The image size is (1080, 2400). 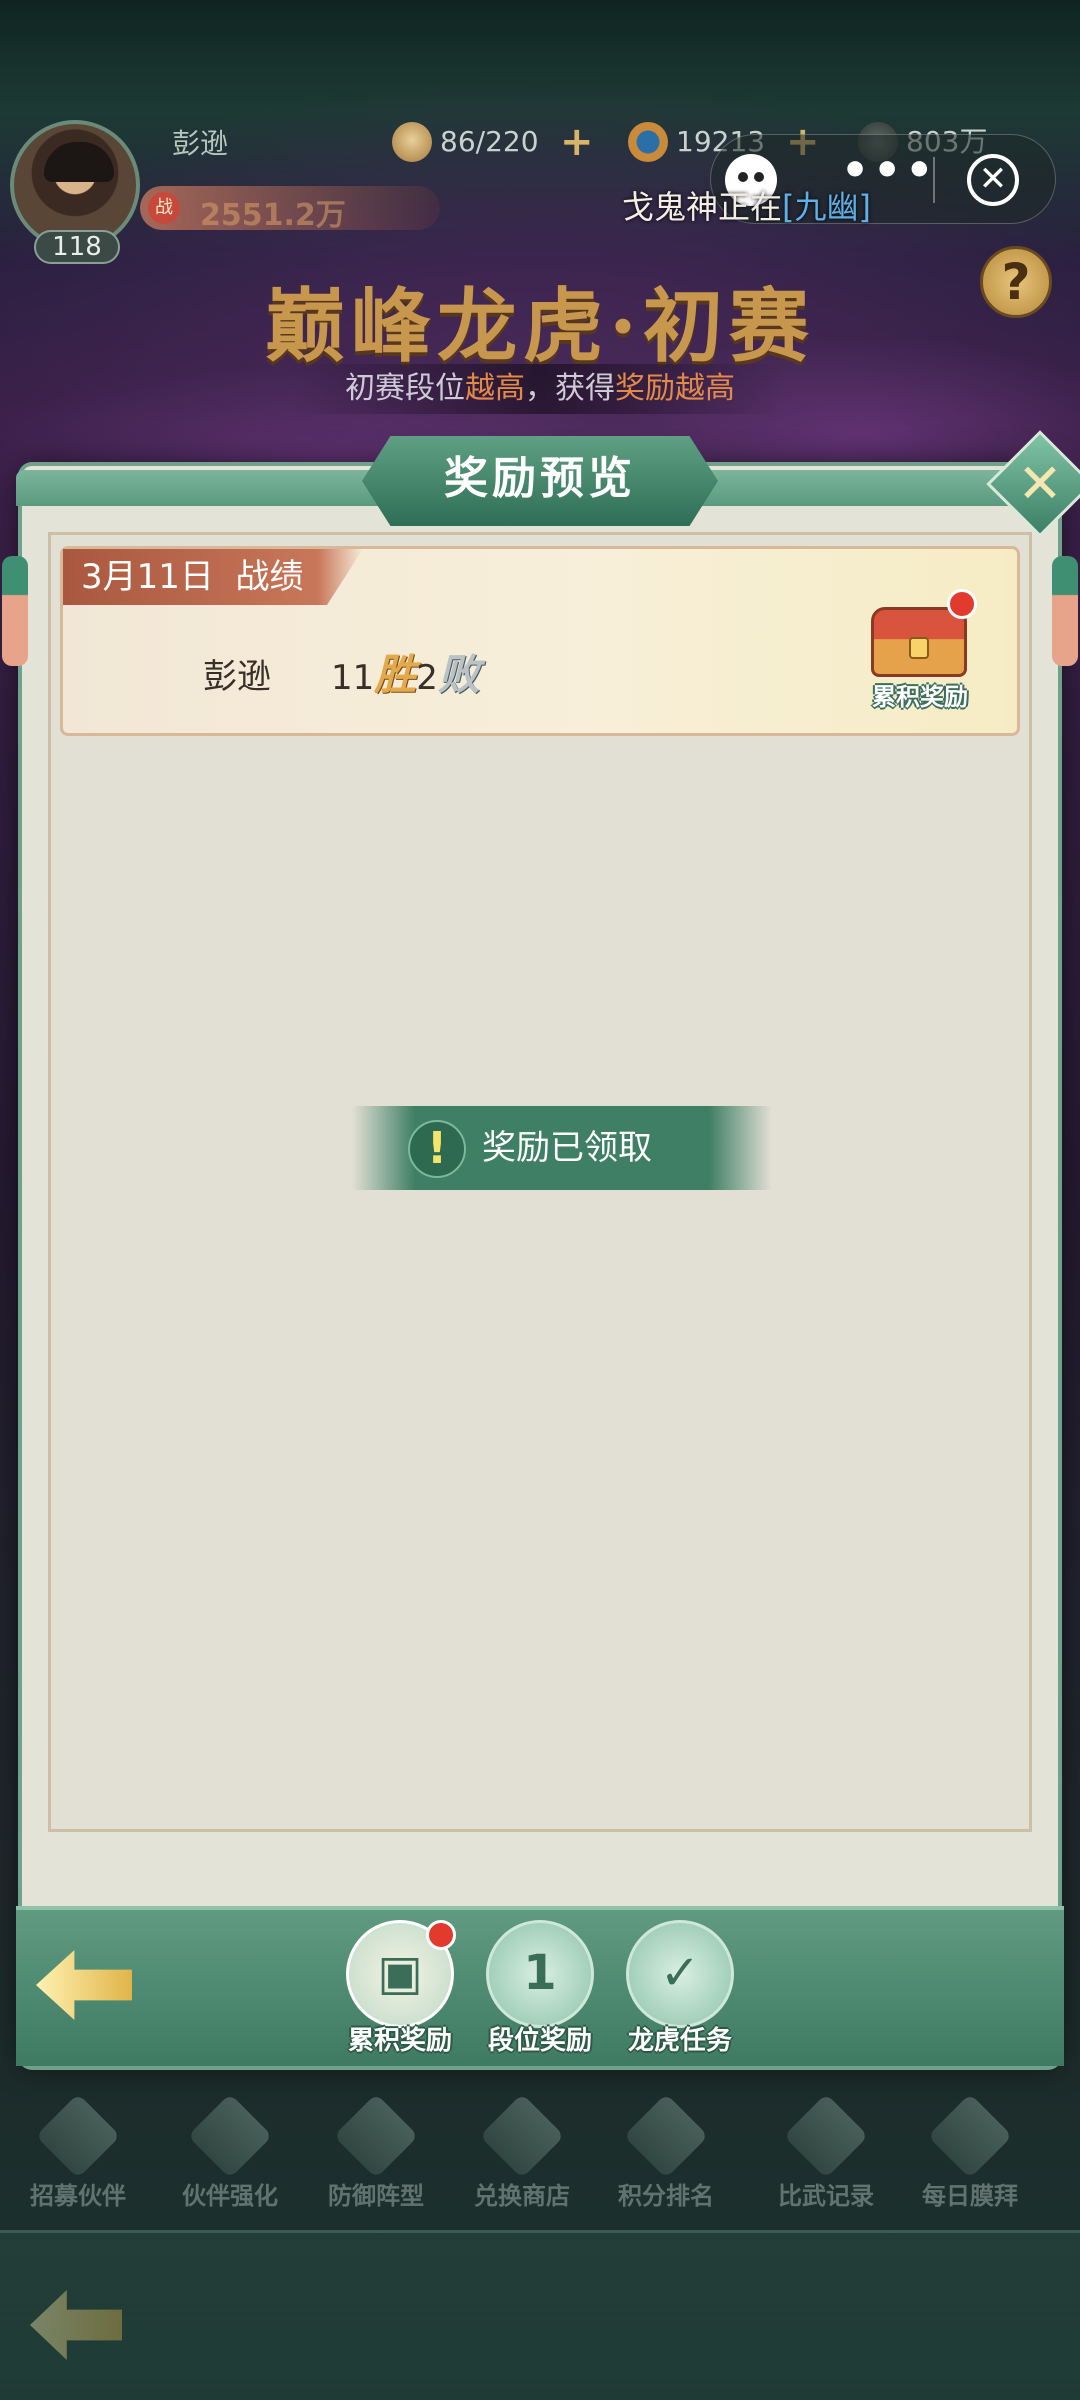 I want to click on nav-shop: 兑换商店, so click(x=522, y=2154).